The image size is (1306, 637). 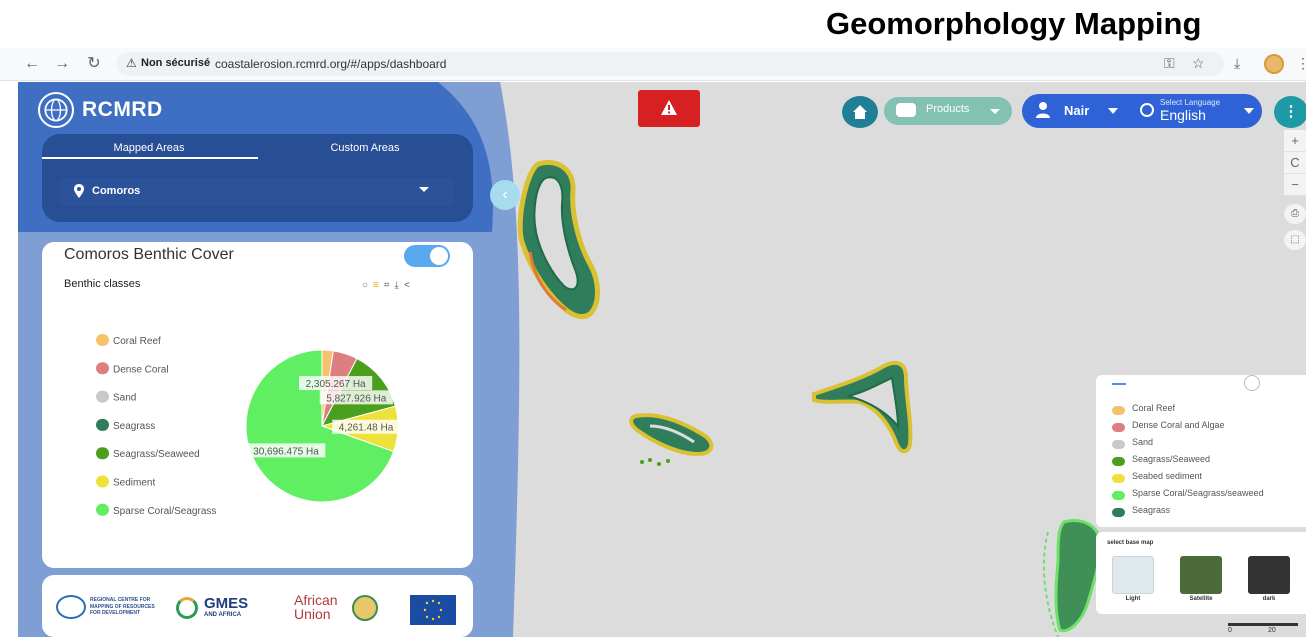 What do you see at coordinates (1133, 599) in the screenshot?
I see `basemap-label-light: Light` at bounding box center [1133, 599].